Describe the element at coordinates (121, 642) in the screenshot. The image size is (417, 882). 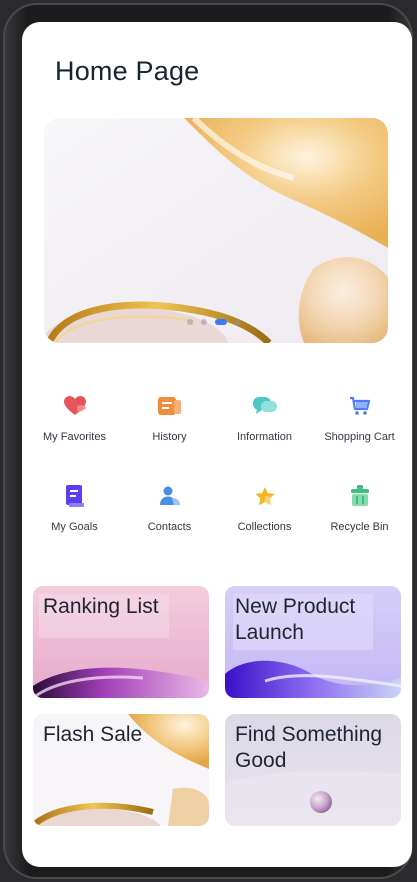
I see `card-ranking-list: Ranking List` at that location.